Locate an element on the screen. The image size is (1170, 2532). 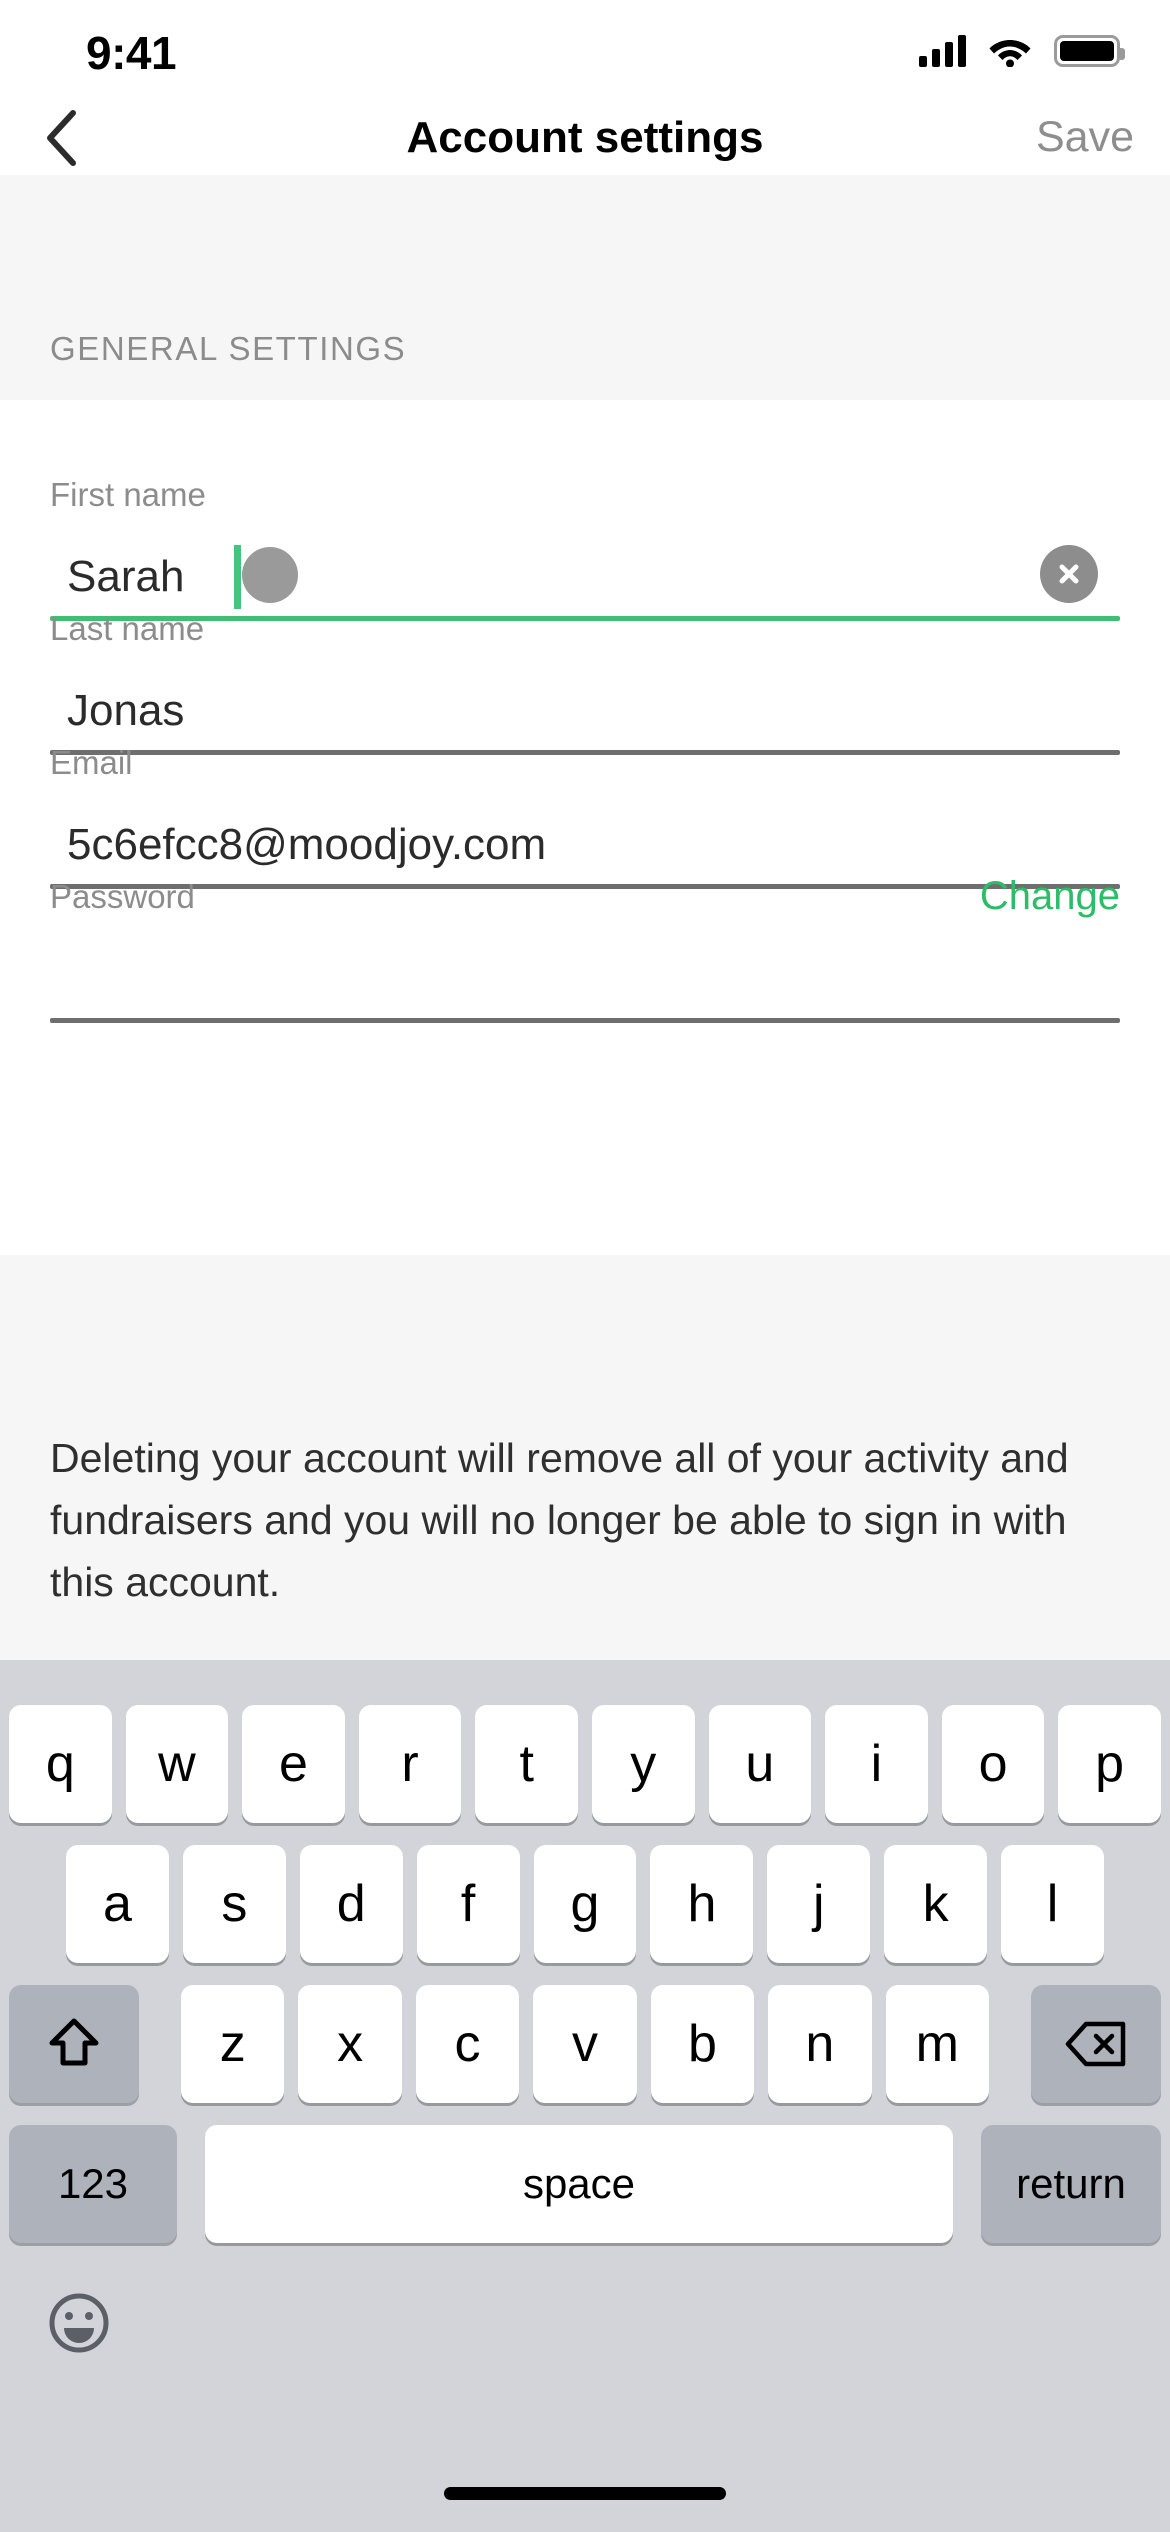
key-k: k is located at coordinates (936, 1904).